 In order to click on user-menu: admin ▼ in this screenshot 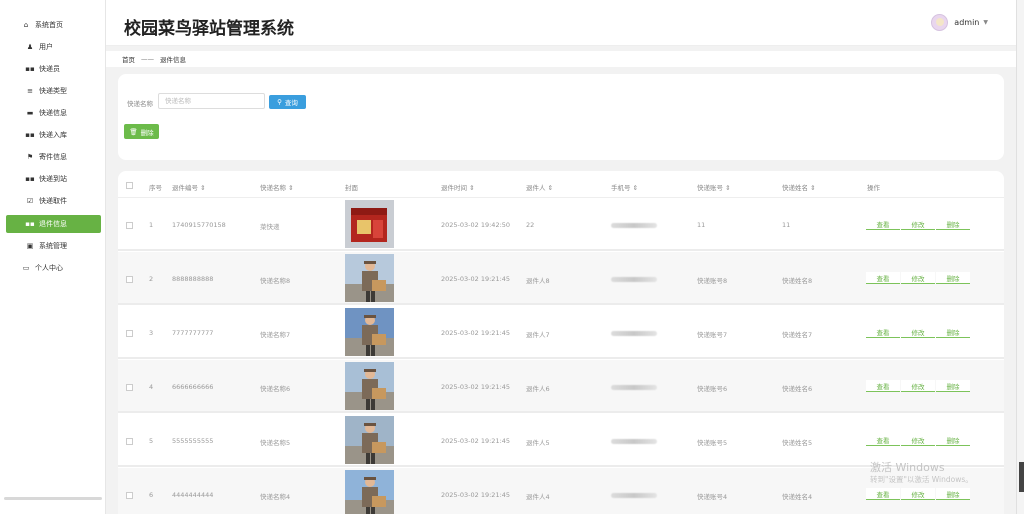, I will do `click(959, 22)`.